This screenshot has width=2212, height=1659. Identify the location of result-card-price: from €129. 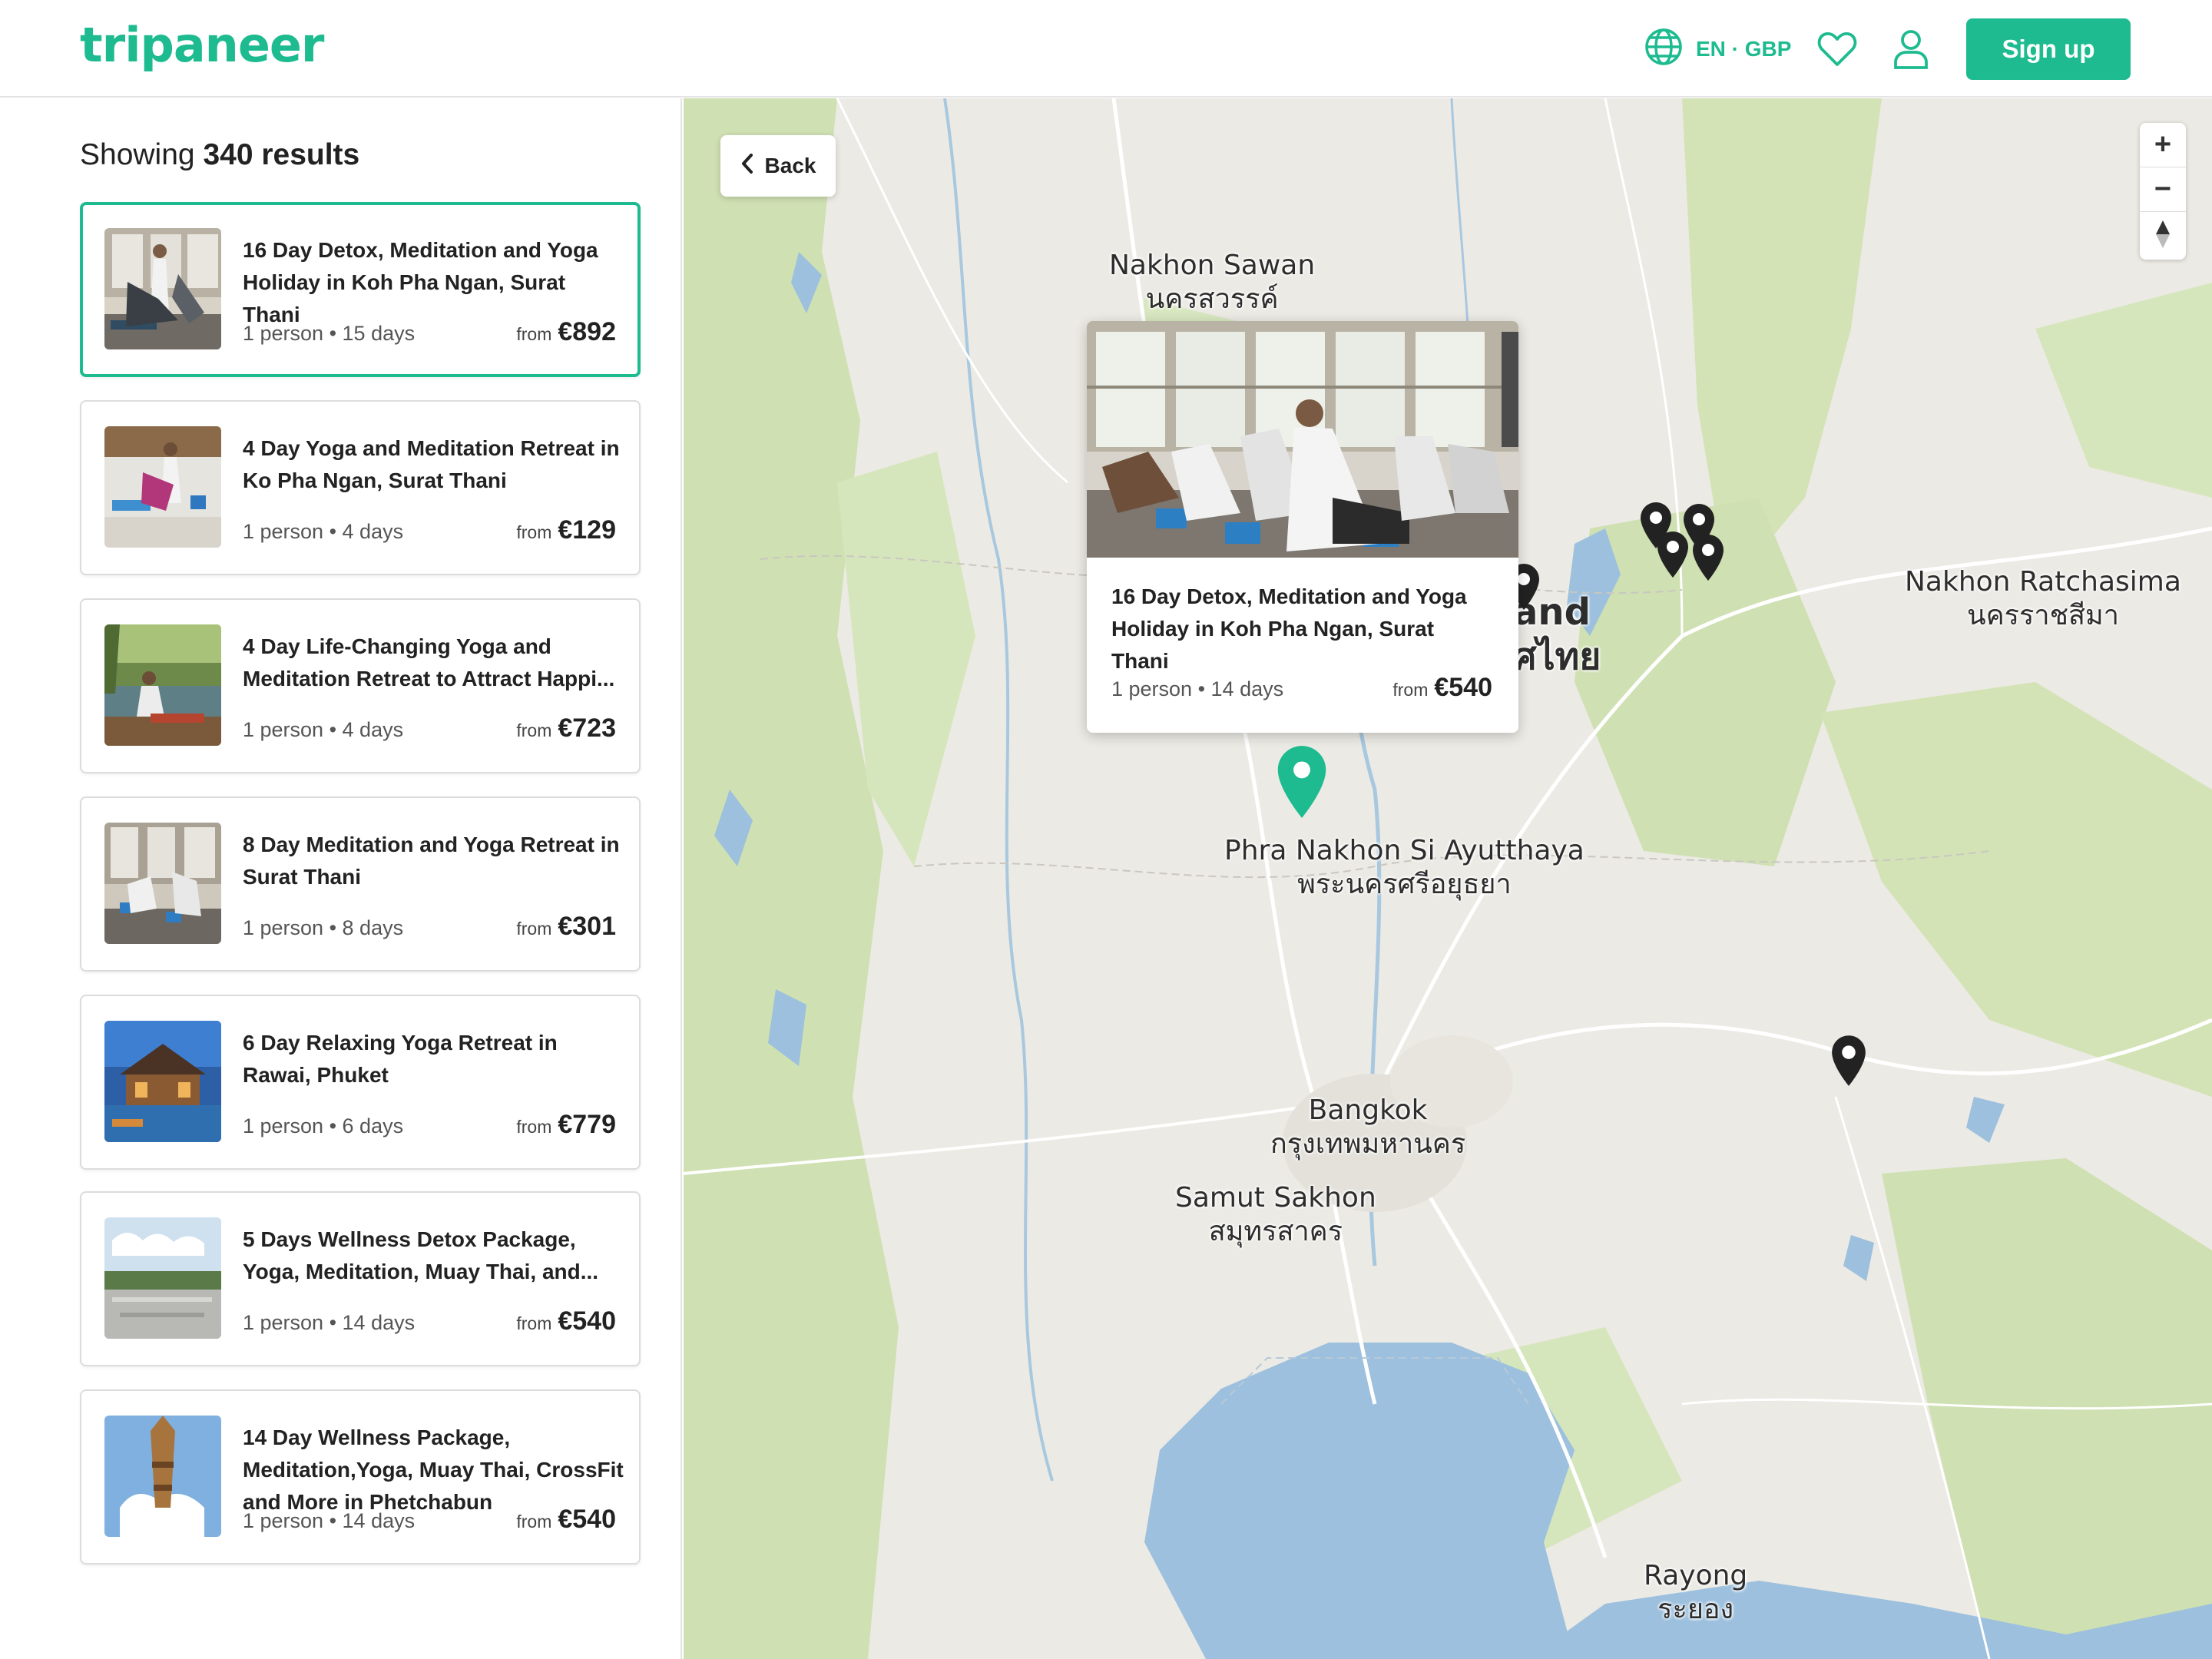
(566, 530).